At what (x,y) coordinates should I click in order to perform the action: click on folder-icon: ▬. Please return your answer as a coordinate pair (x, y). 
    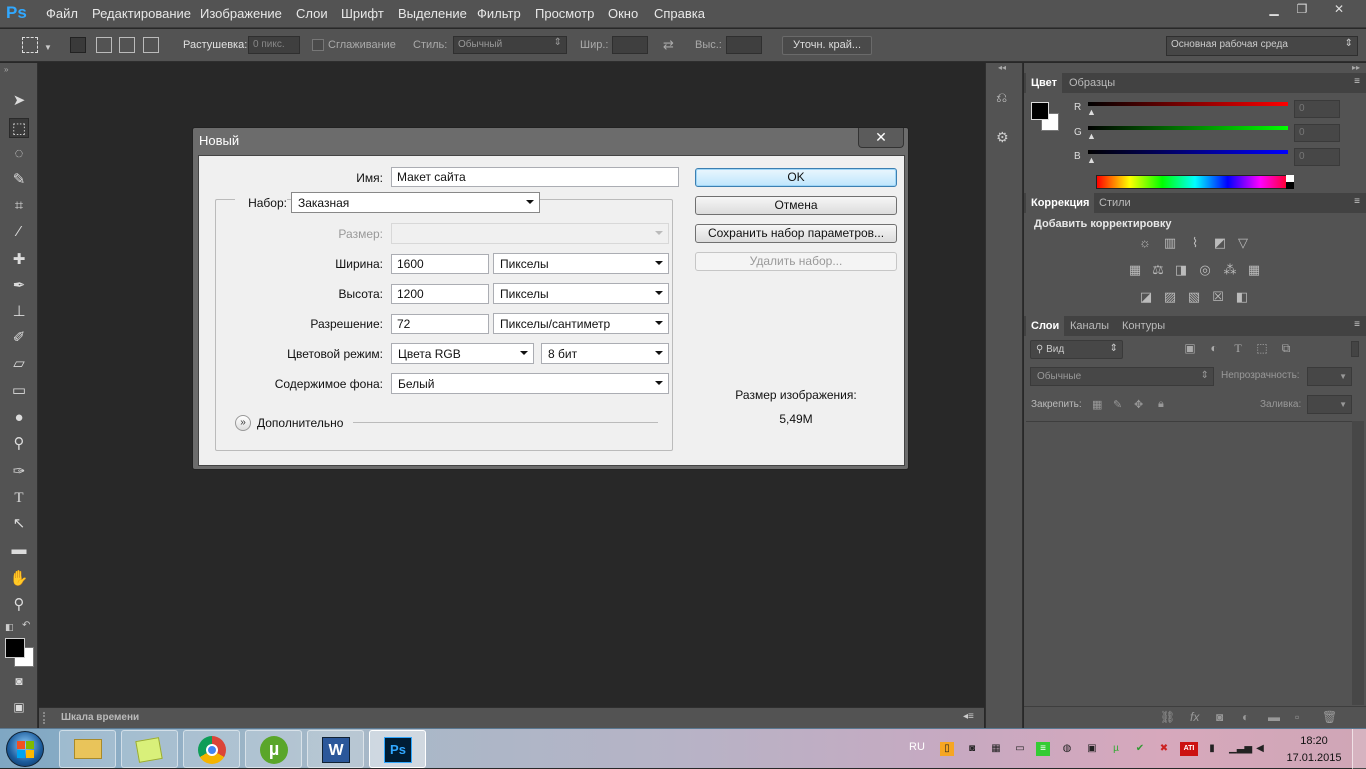
    Looking at the image, I should click on (1274, 717).